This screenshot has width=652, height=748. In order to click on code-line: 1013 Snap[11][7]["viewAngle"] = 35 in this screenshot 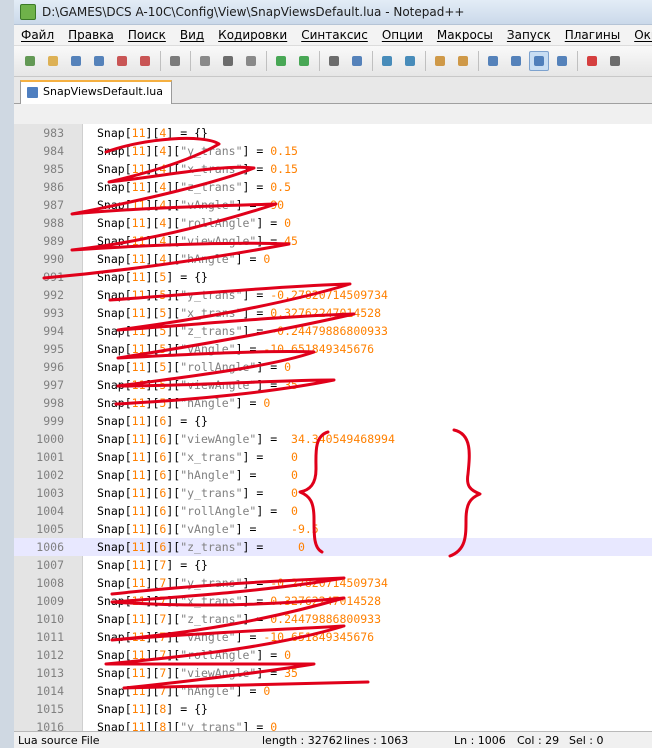, I will do `click(333, 673)`.